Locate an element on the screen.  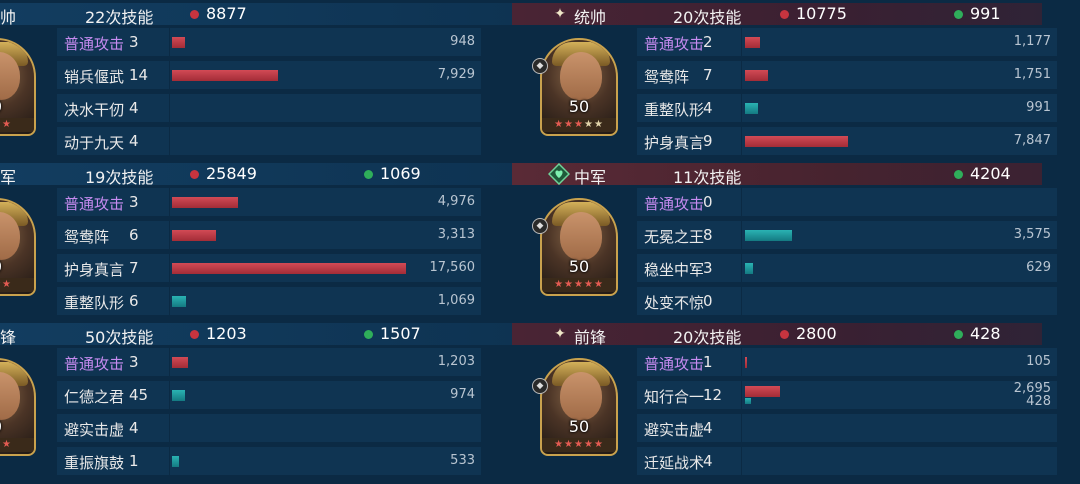
skill-row: 普通攻击 2 1,177 is located at coordinates (847, 42).